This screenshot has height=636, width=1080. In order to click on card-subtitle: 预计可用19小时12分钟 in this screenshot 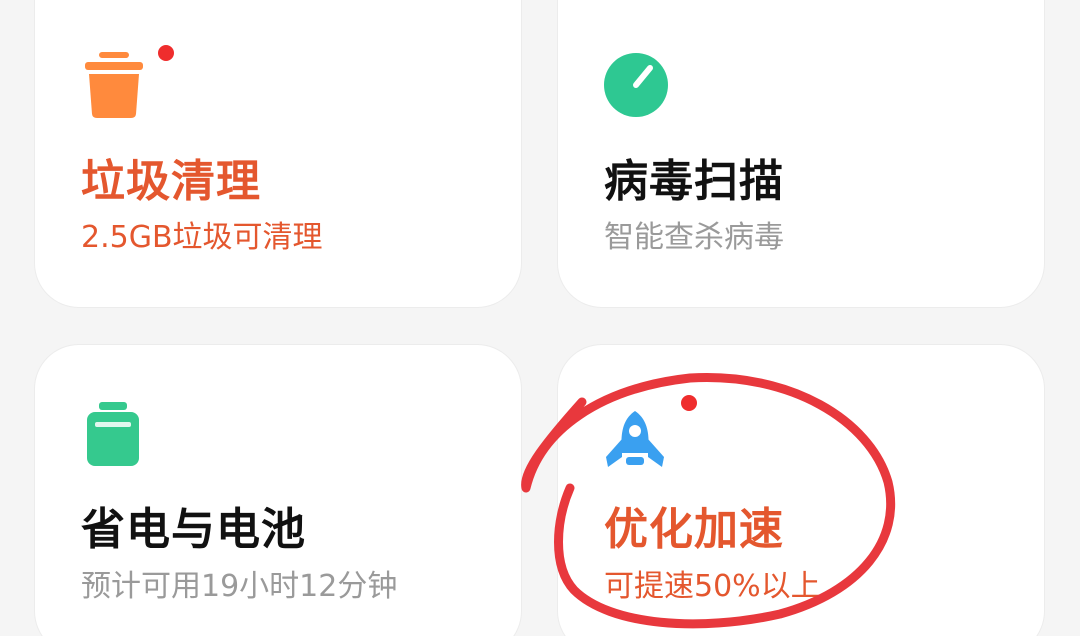, I will do `click(239, 586)`.